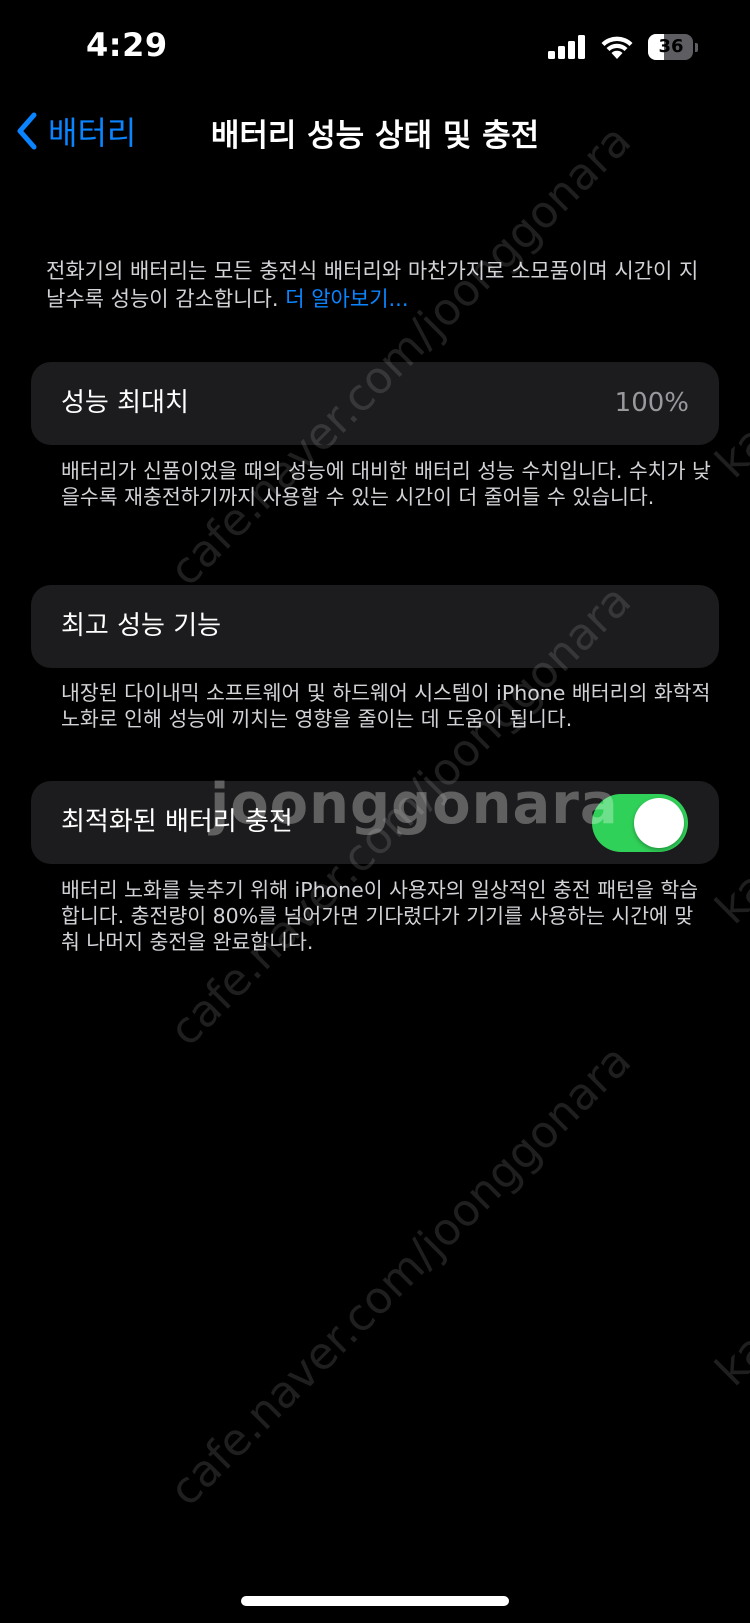 The width and height of the screenshot is (750, 1623). What do you see at coordinates (125, 403) in the screenshot?
I see `maximum-capacity-label: 성능 최대치` at bounding box center [125, 403].